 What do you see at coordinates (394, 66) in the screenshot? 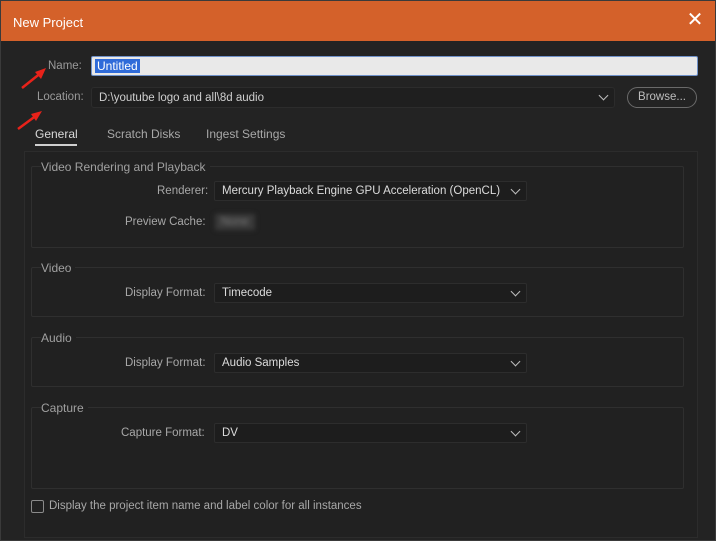
I see `name-input: Untitled` at bounding box center [394, 66].